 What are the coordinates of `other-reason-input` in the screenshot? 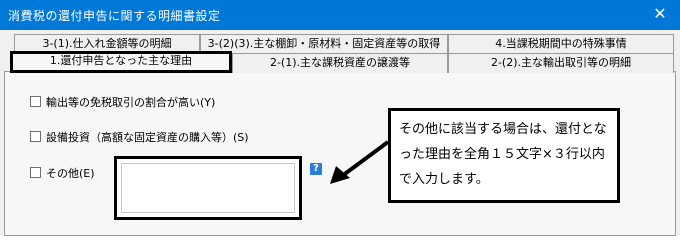 It's located at (208, 188).